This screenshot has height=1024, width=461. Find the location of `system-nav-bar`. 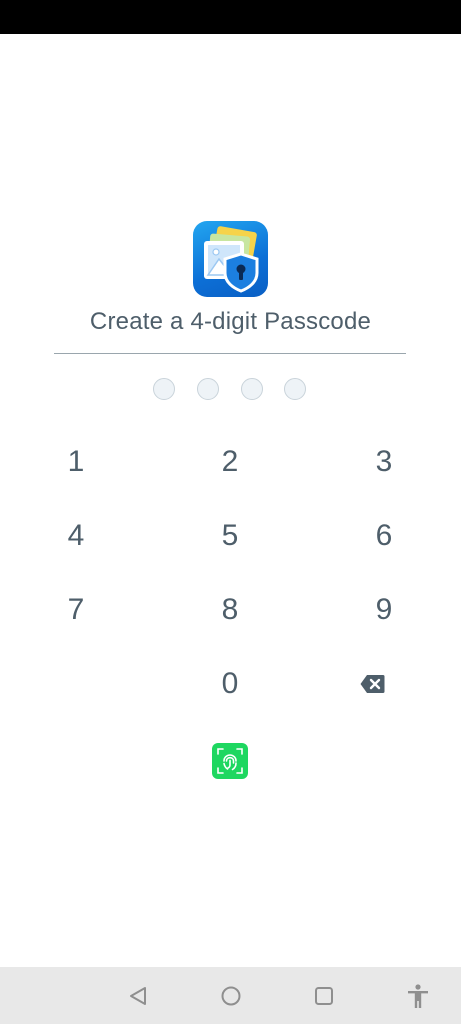

system-nav-bar is located at coordinates (230, 995).